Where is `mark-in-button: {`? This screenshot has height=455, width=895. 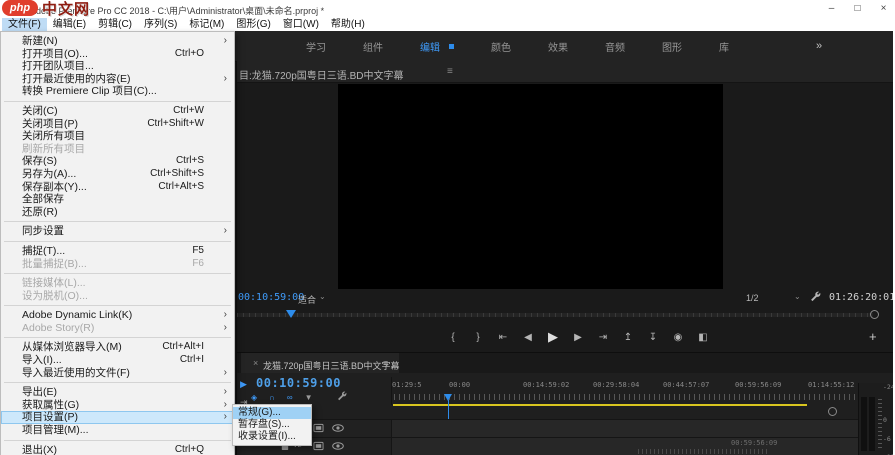
mark-in-button: { is located at coordinates (453, 337).